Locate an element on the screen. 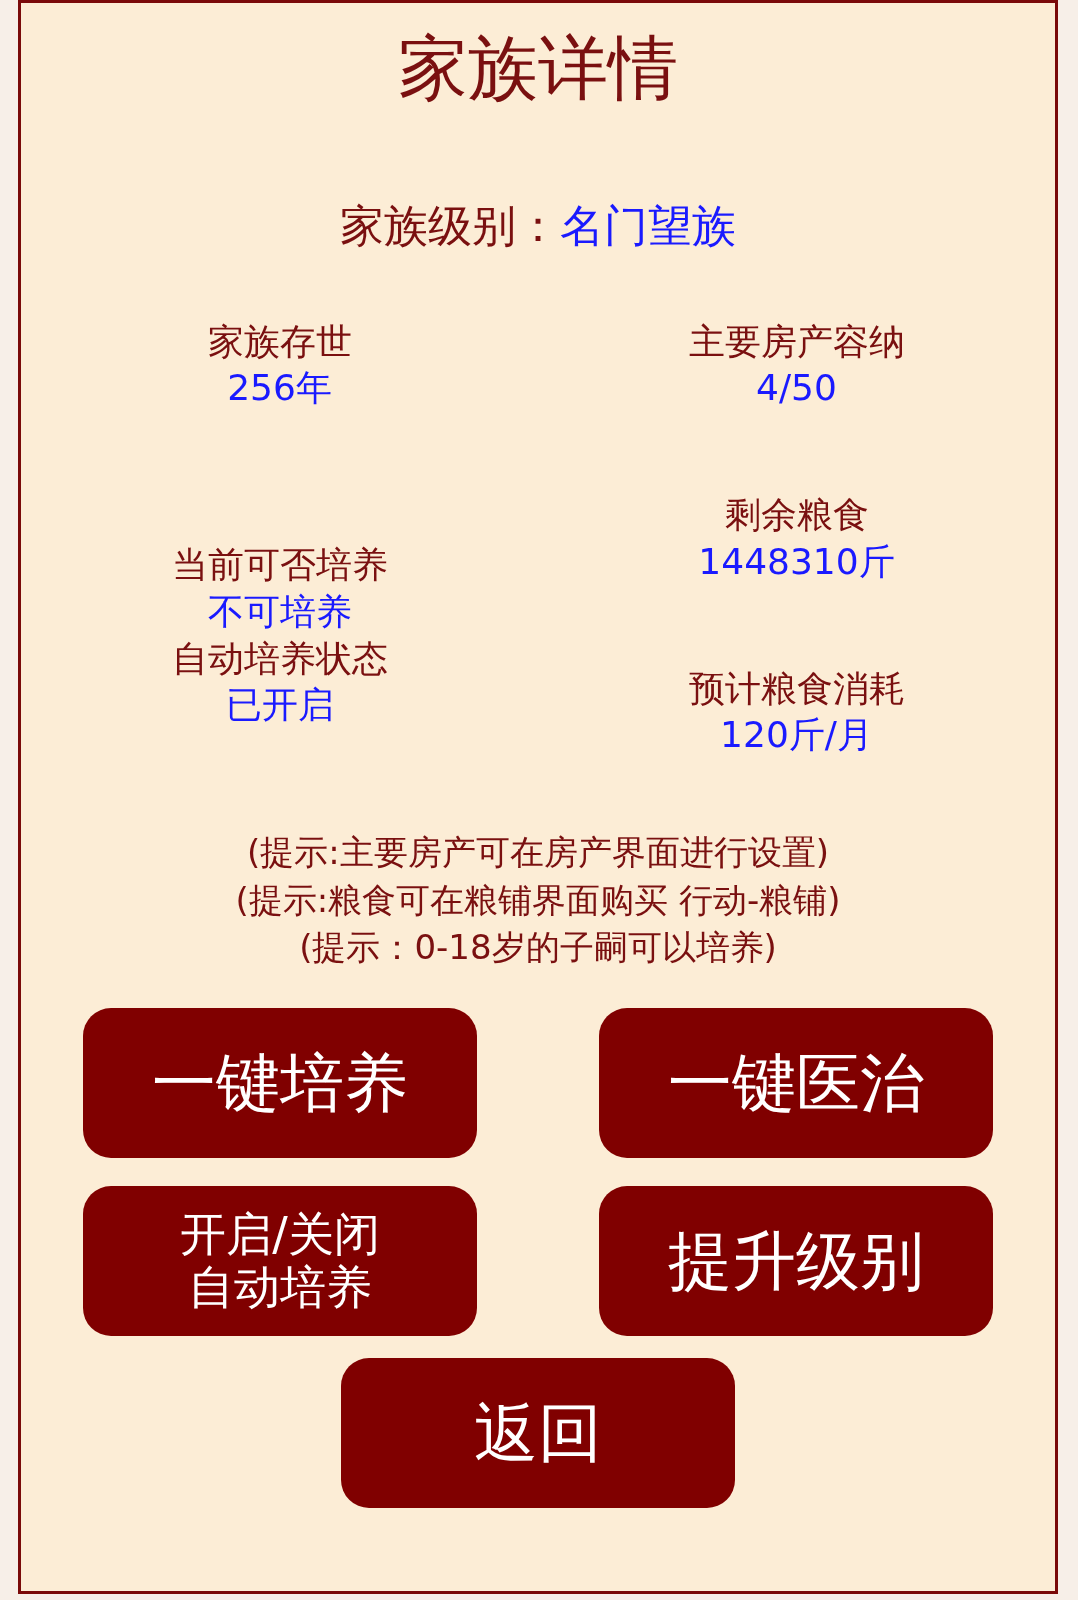  hint-text: (提示：0-18岁的子嗣可以培养) is located at coordinates (538, 948).